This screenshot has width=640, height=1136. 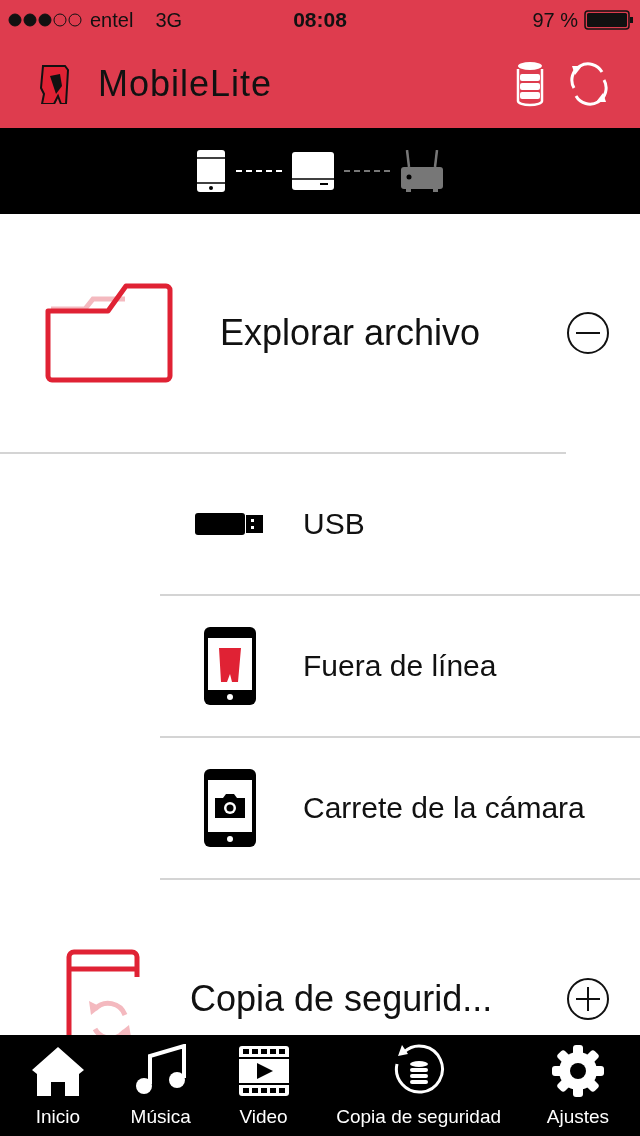 I want to click on app-title: MobileLite, so click(x=186, y=84).